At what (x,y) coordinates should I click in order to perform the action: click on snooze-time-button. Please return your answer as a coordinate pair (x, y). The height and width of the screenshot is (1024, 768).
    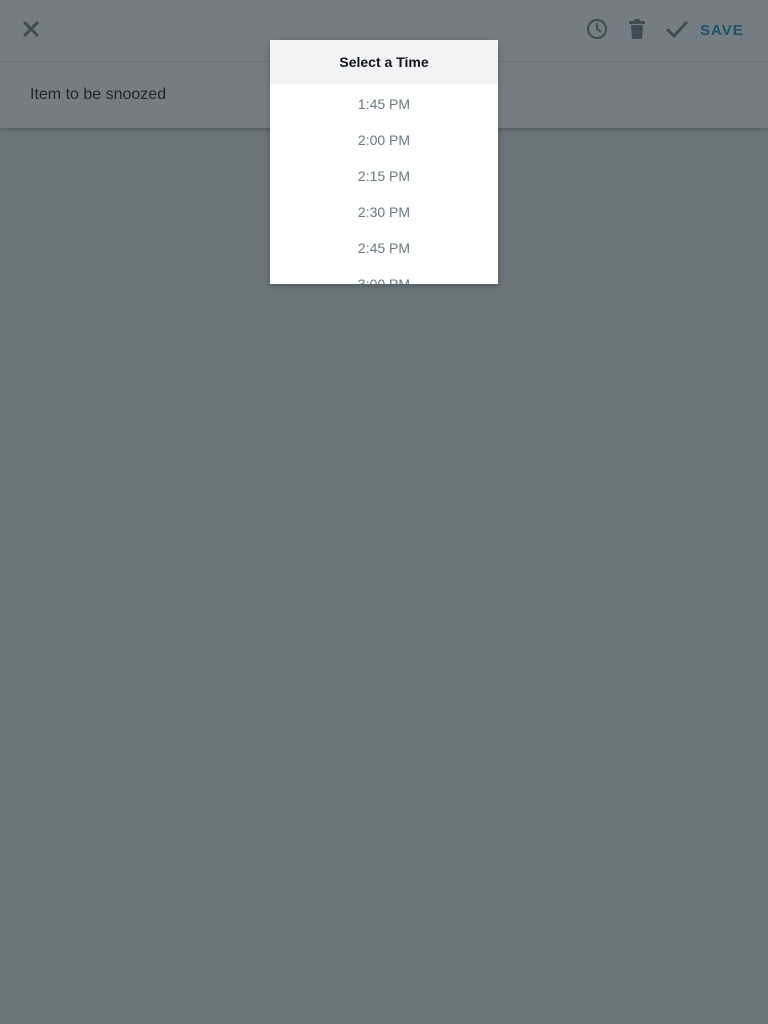
    Looking at the image, I should click on (597, 31).